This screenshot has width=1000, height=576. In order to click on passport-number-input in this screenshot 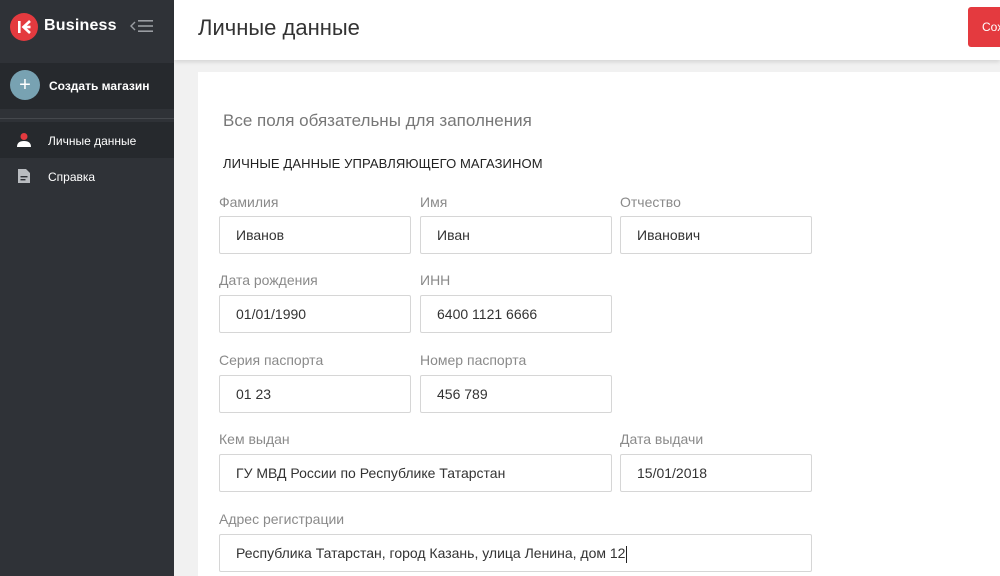, I will do `click(516, 394)`.